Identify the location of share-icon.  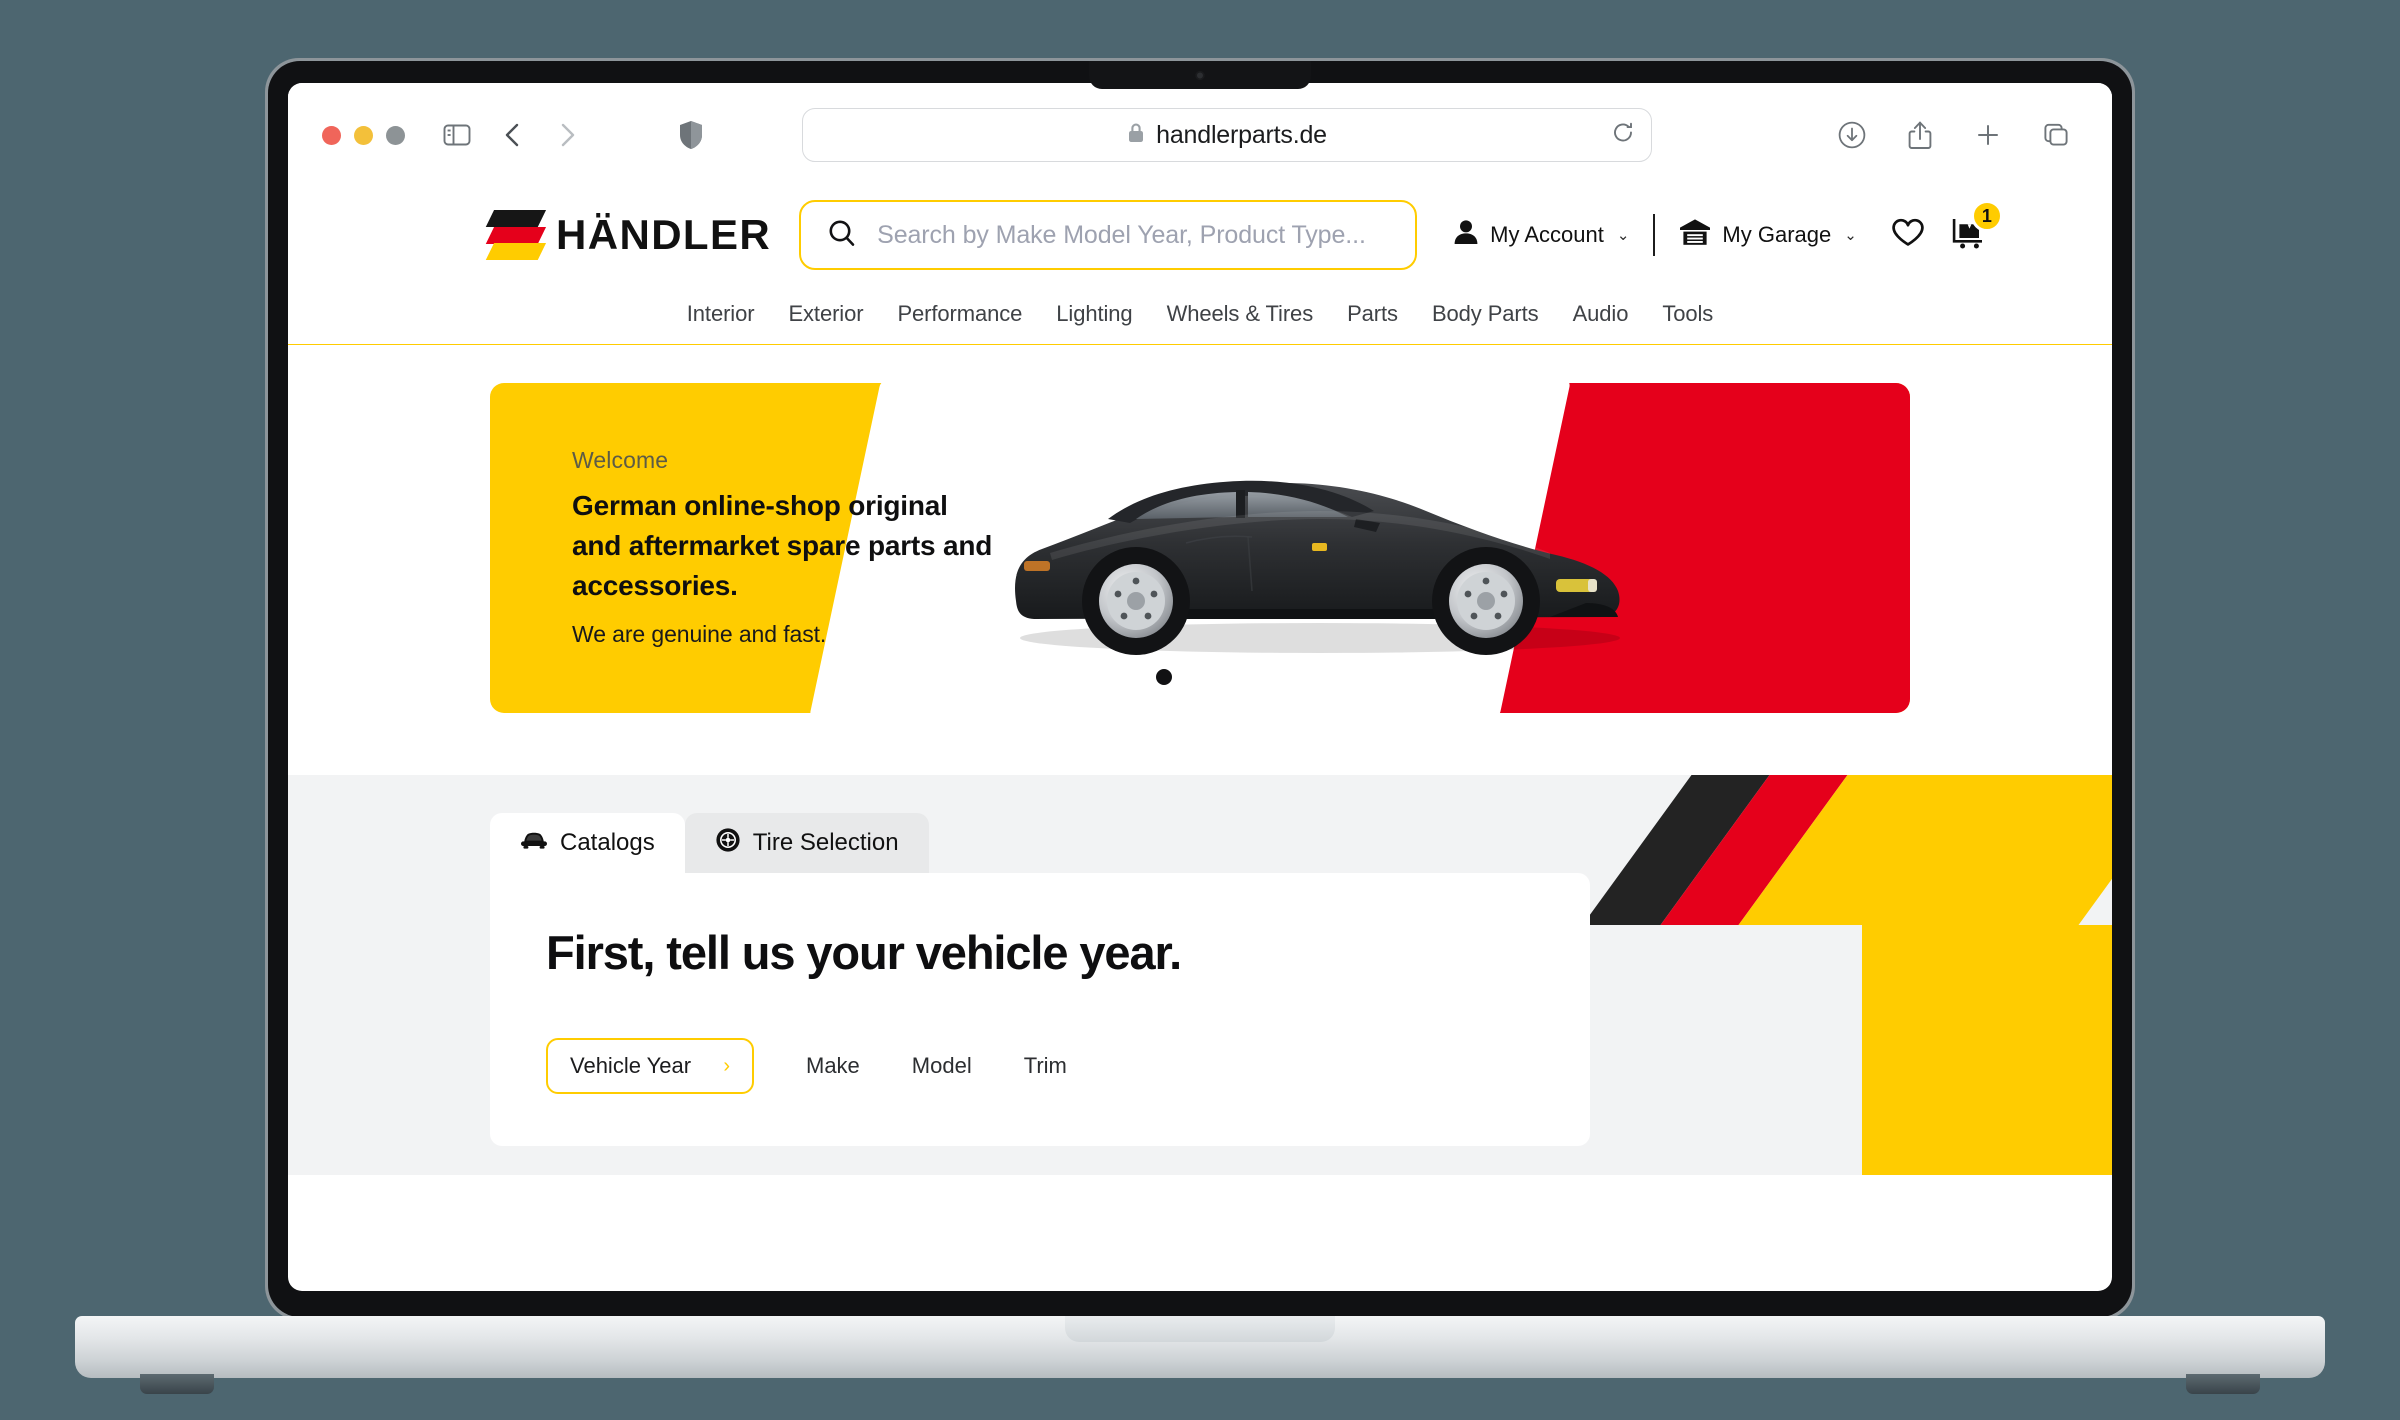
(1920, 135).